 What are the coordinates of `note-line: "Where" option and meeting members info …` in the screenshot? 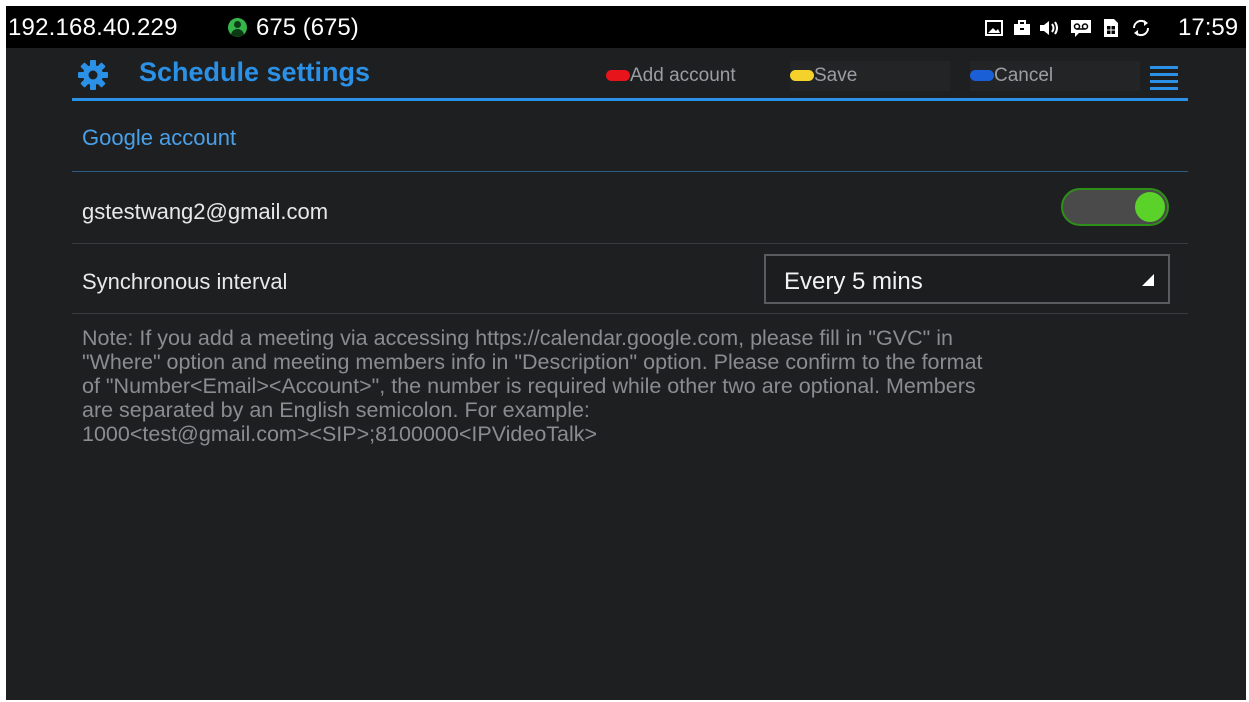 It's located at (532, 362).